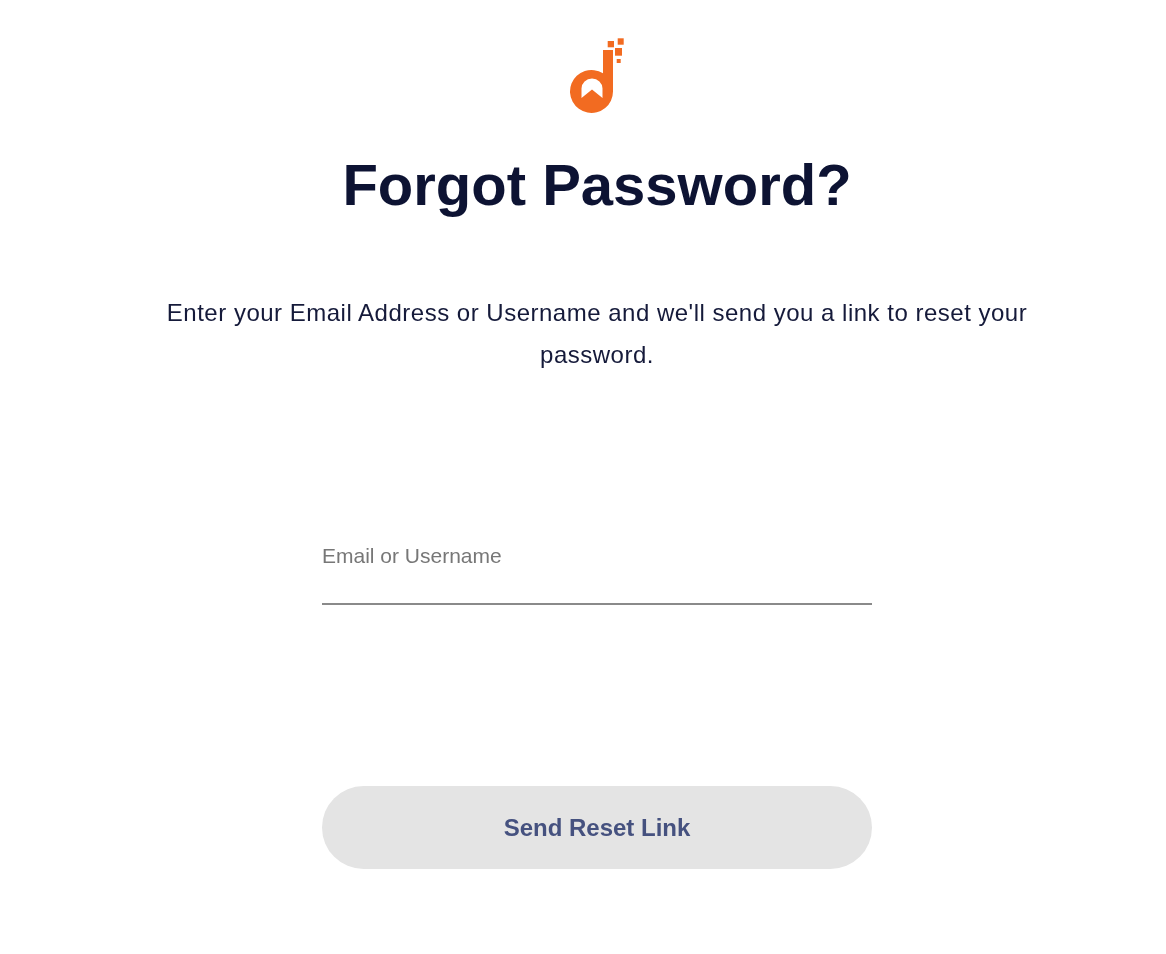 The width and height of the screenshot is (1166, 954). Describe the element at coordinates (597, 184) in the screenshot. I see `page-title: Forgot Password?` at that location.